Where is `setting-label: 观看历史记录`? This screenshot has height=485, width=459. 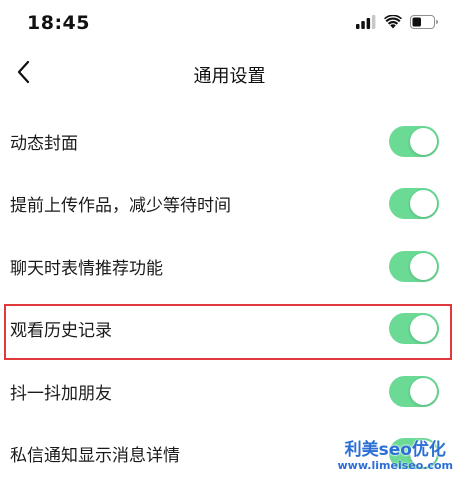 setting-label: 观看历史记录 is located at coordinates (61, 328).